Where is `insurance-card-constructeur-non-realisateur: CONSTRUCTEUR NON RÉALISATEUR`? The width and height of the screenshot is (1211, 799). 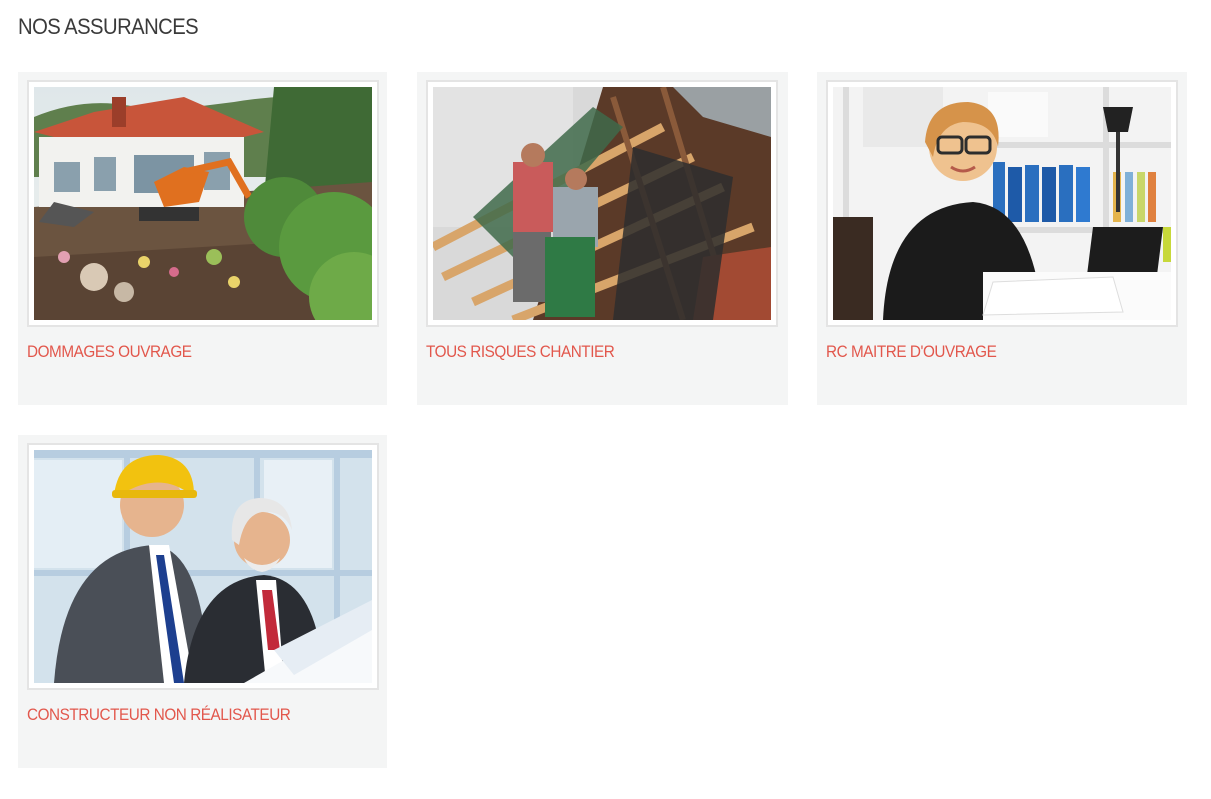 insurance-card-constructeur-non-realisateur: CONSTRUCTEUR NON RÉALISATEUR is located at coordinates (202, 601).